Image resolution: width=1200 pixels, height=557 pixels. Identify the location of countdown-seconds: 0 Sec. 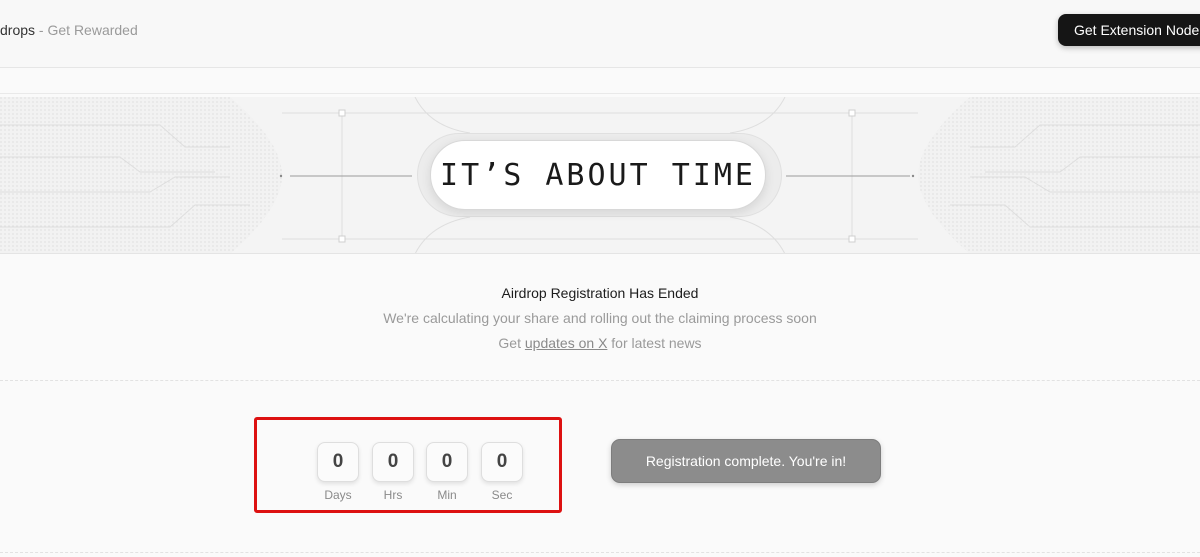
(502, 472).